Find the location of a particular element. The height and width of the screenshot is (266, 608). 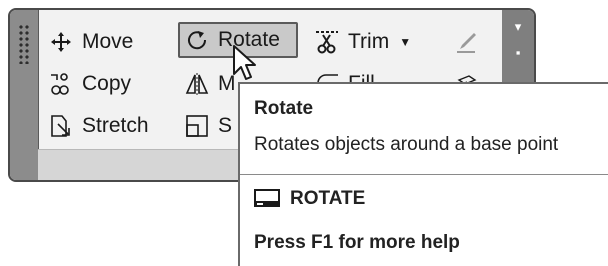

panel-options-icon: ▪ is located at coordinates (518, 53).